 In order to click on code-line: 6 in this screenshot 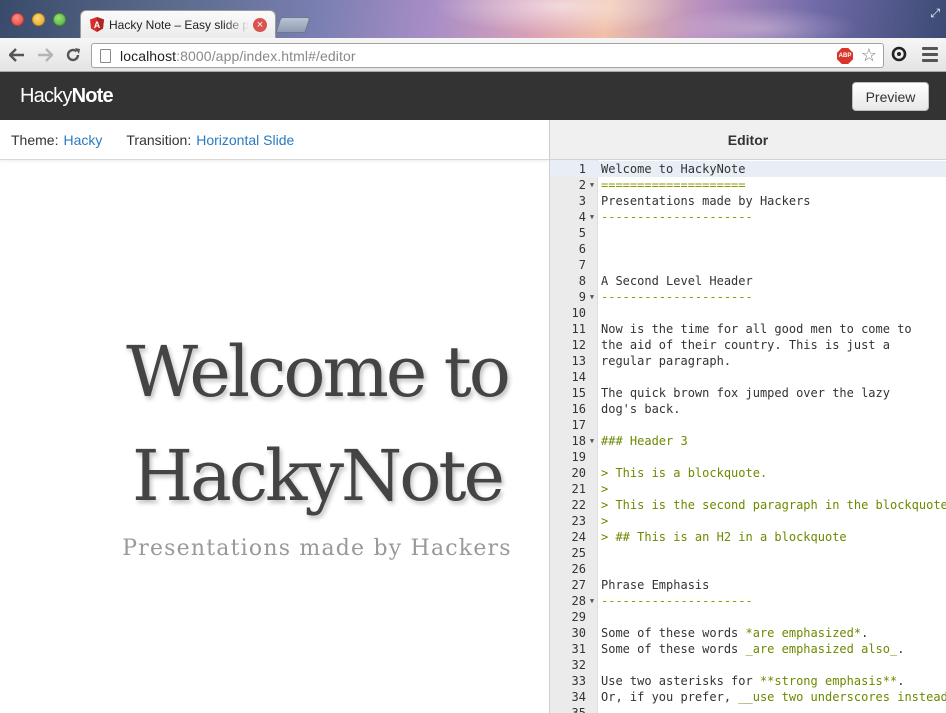, I will do `click(748, 249)`.